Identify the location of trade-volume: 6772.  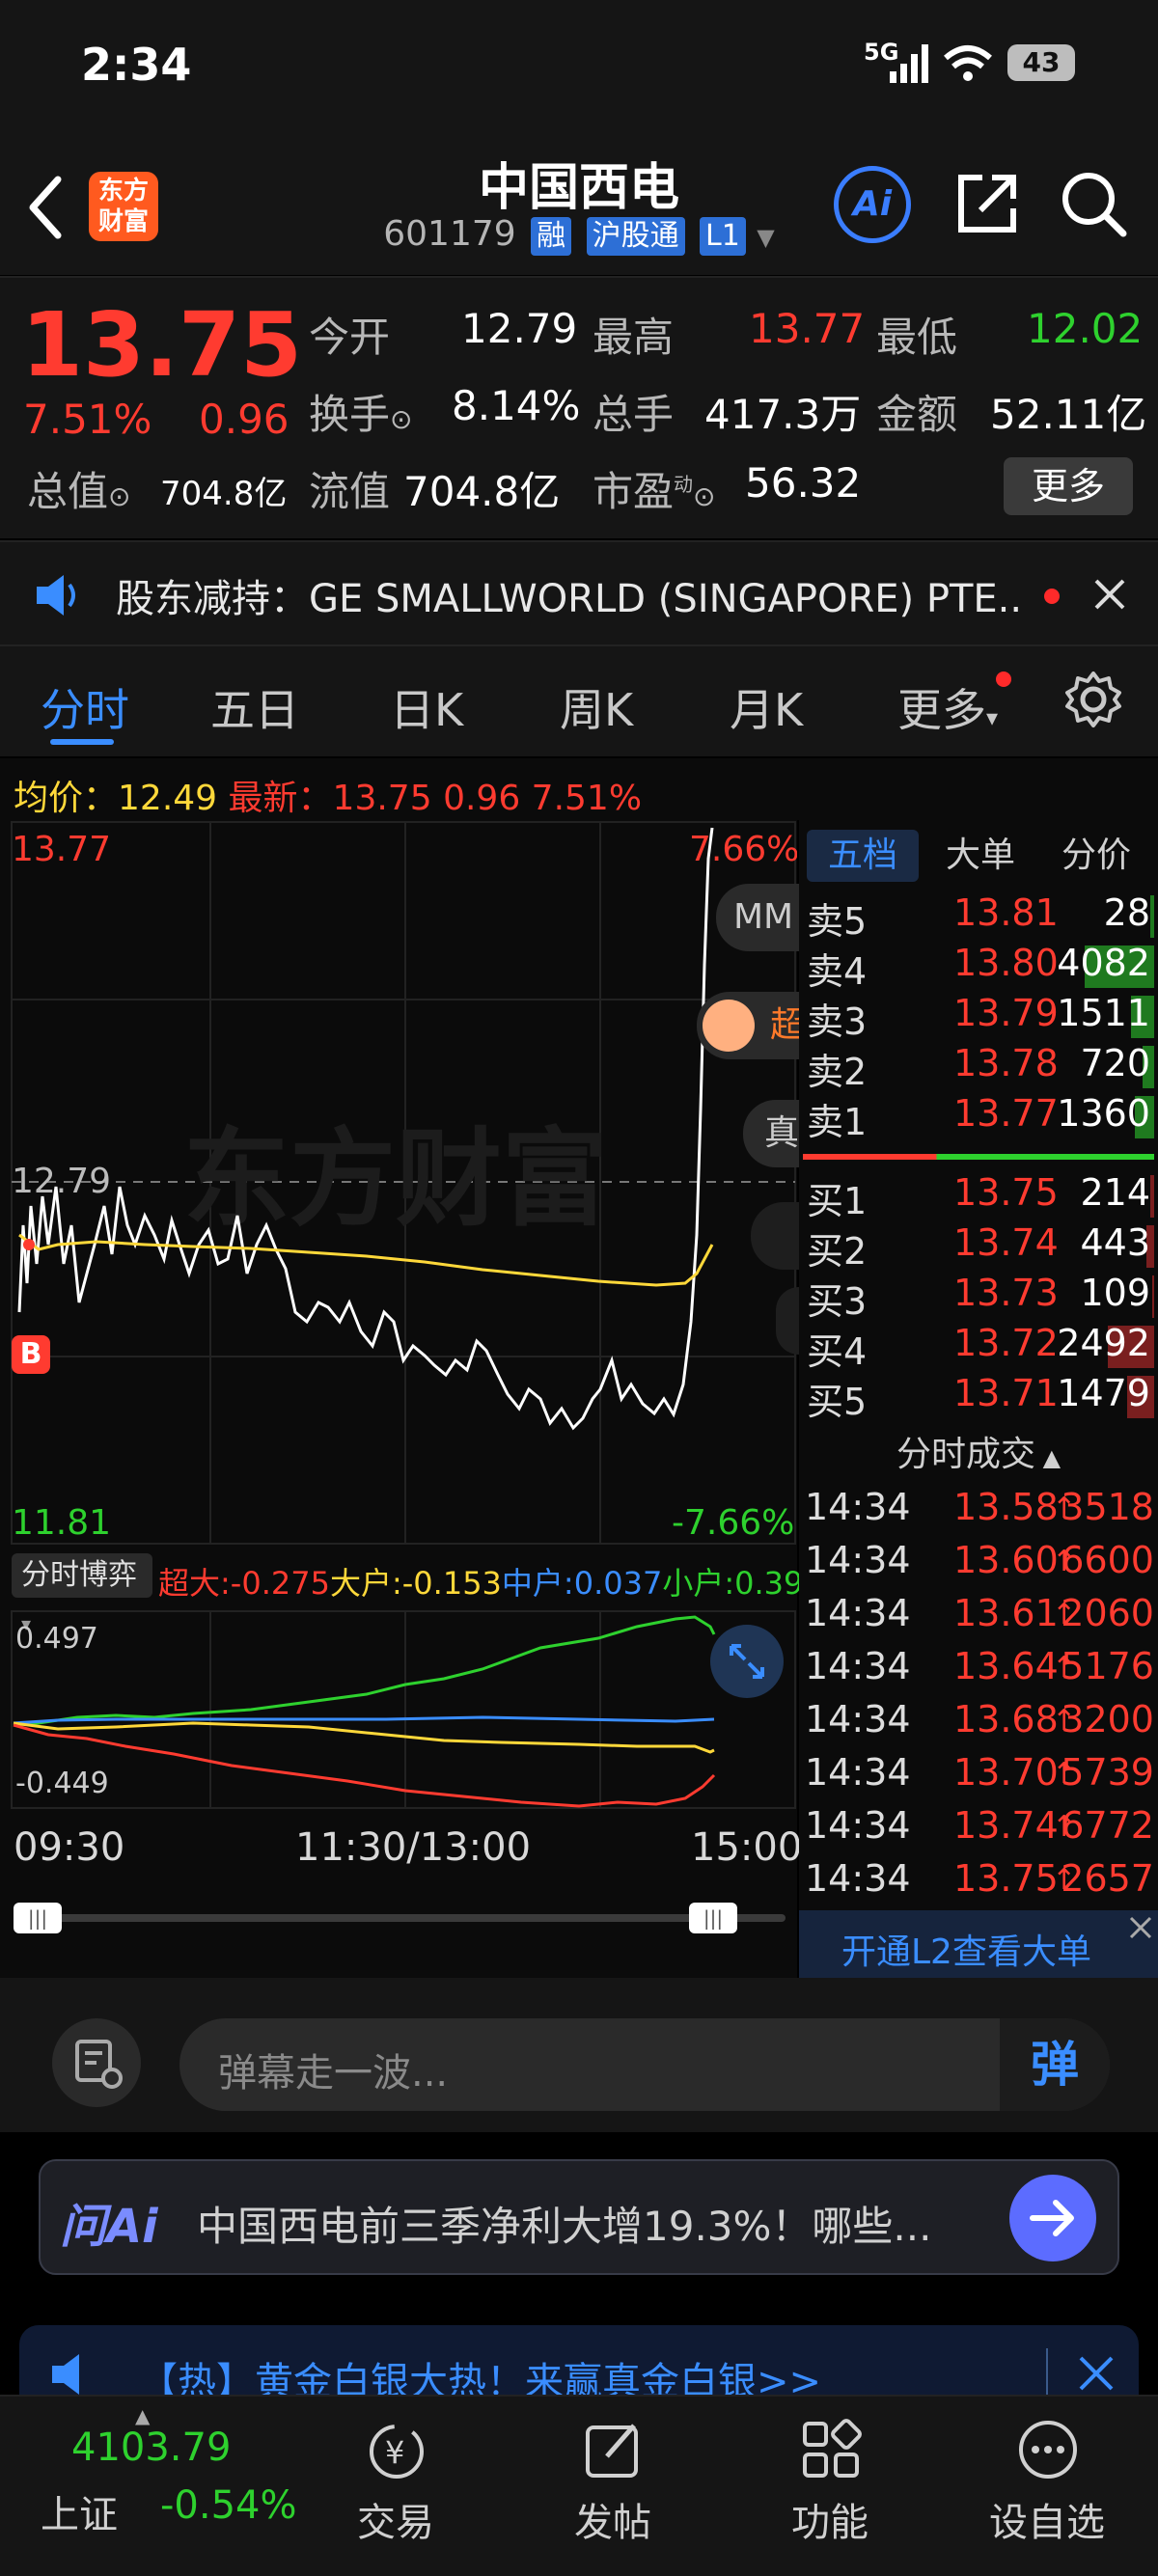
(1107, 1826).